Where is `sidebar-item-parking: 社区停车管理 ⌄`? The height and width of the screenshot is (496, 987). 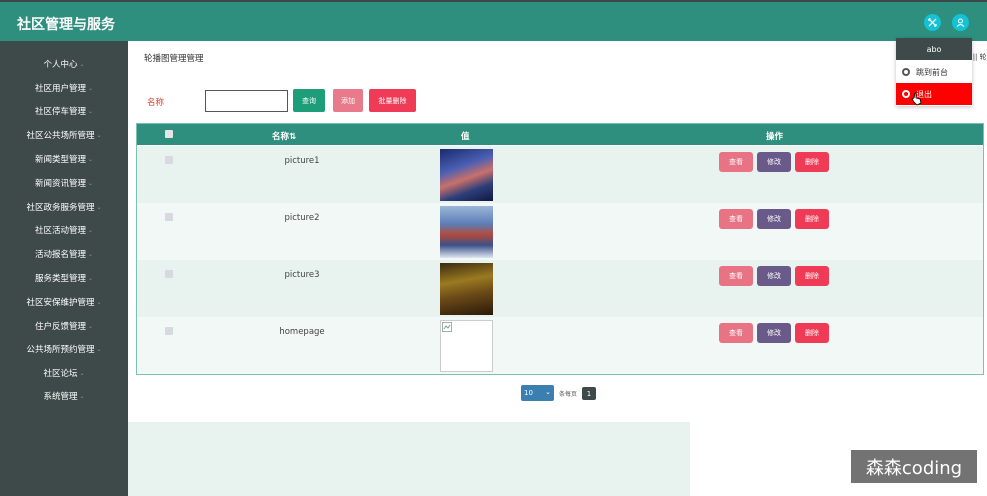
sidebar-item-parking: 社区停车管理 ⌄ is located at coordinates (64, 111).